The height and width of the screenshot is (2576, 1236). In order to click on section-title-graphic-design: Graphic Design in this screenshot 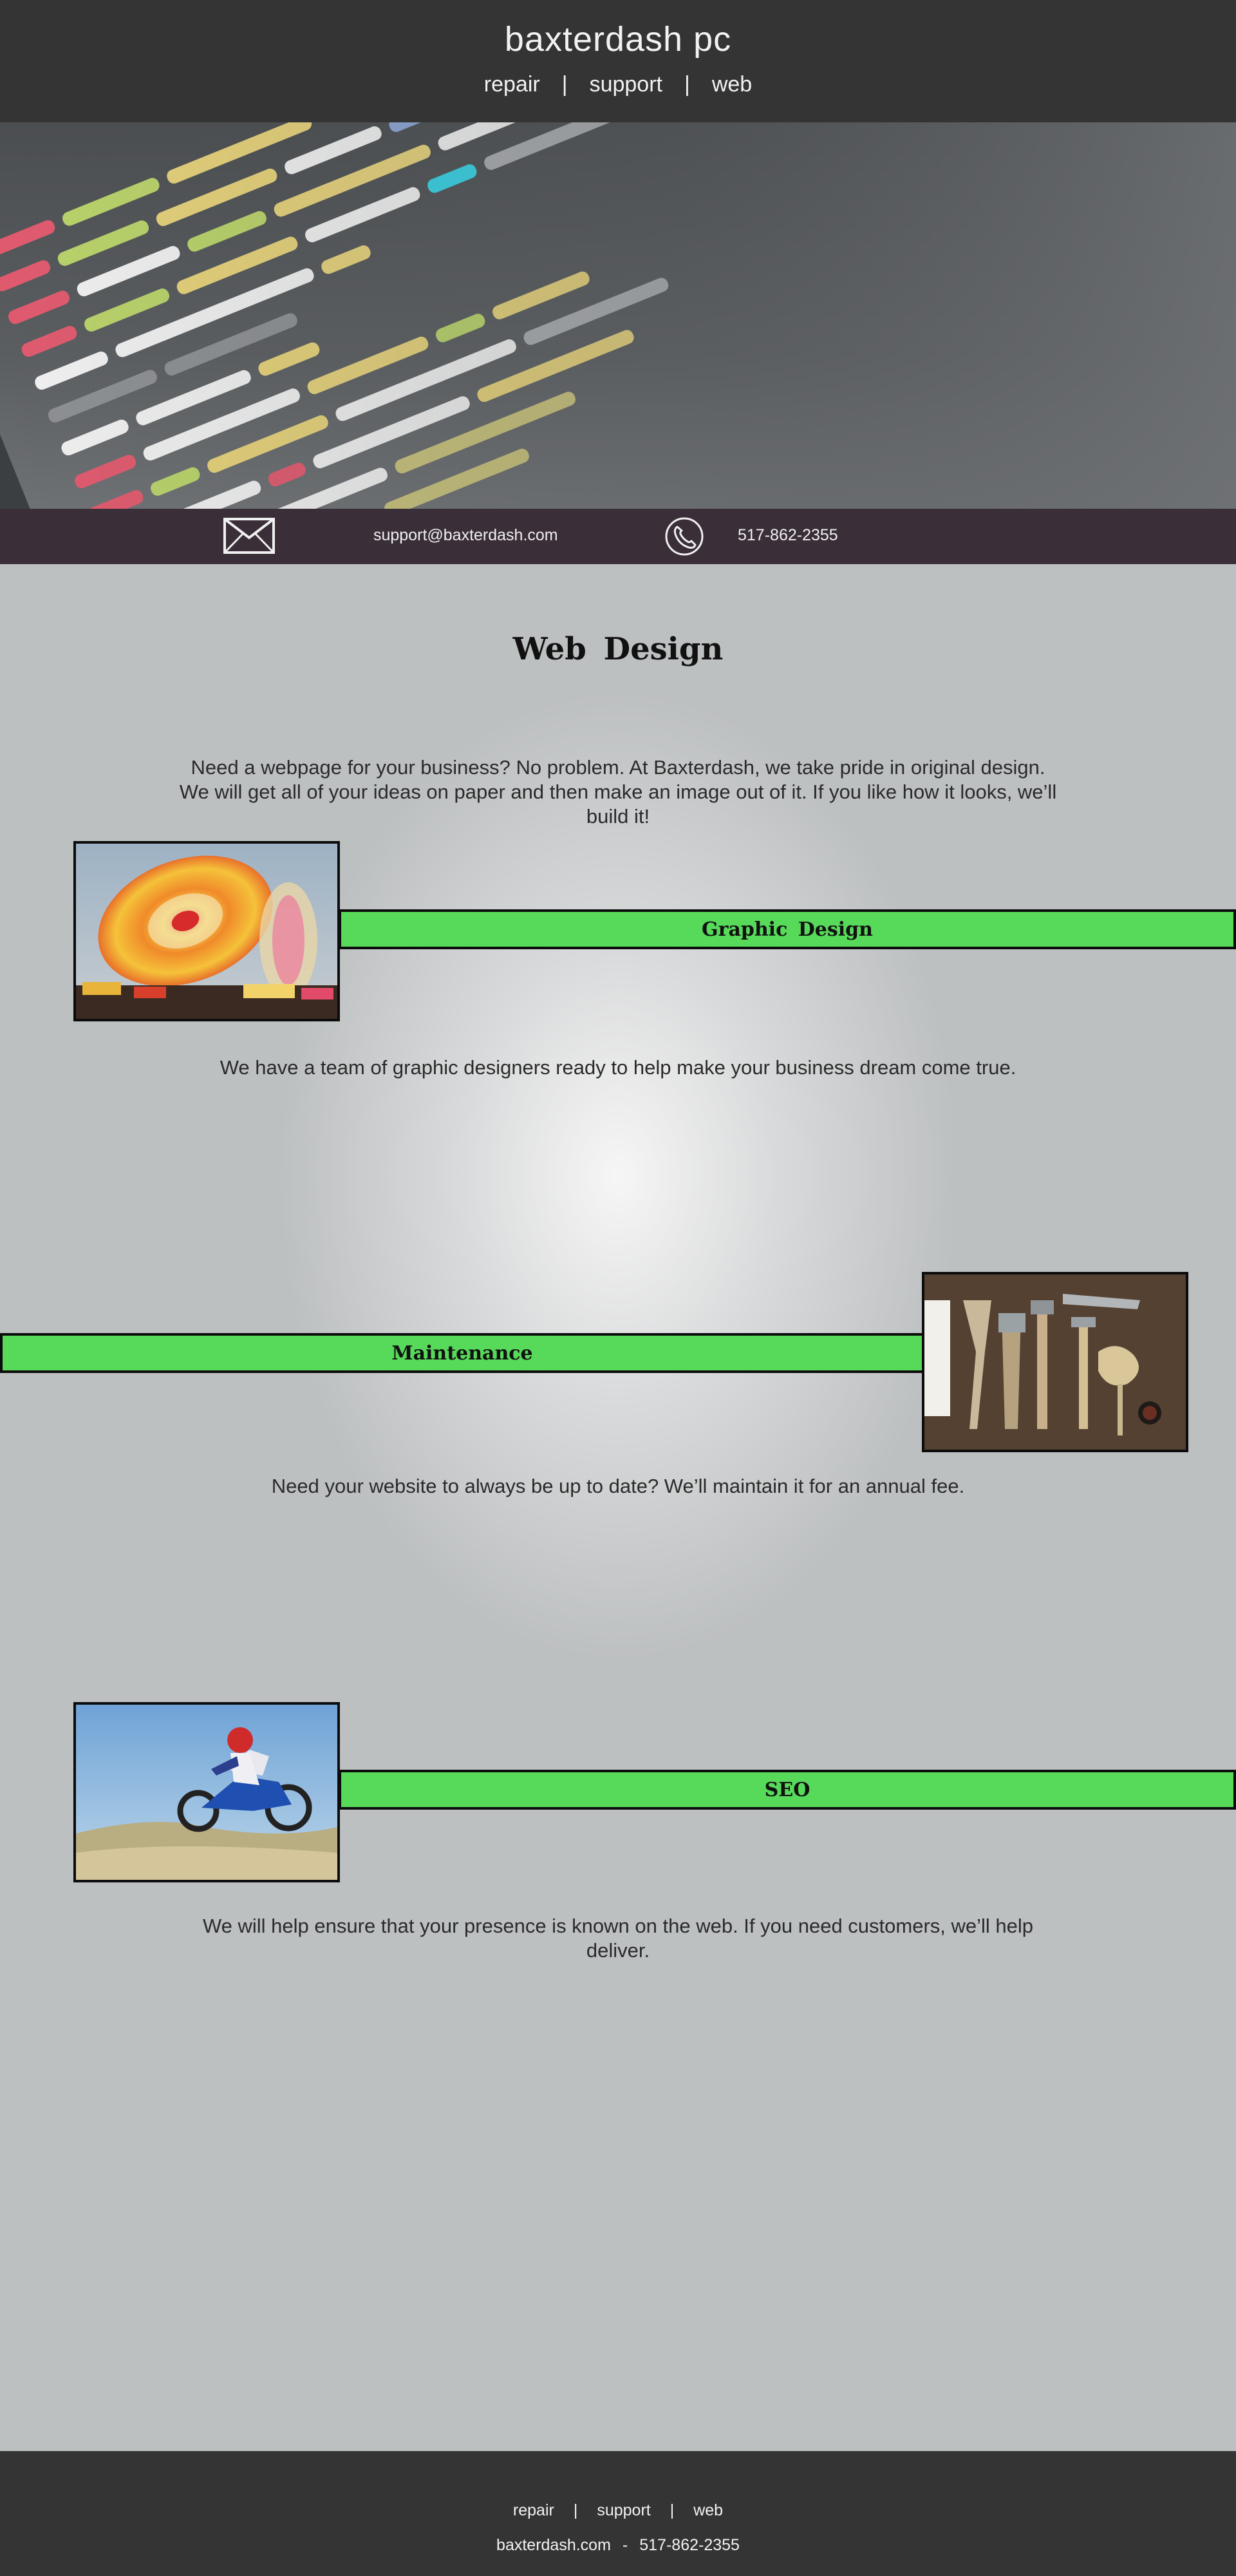, I will do `click(787, 930)`.